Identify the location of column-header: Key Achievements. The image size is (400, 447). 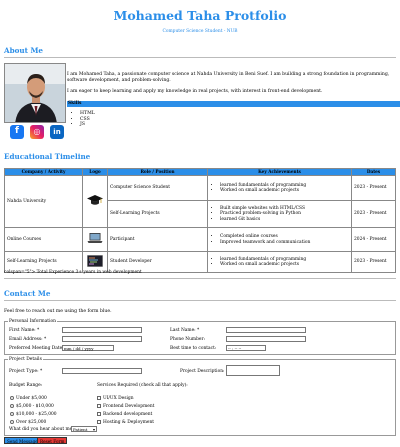
(279, 172).